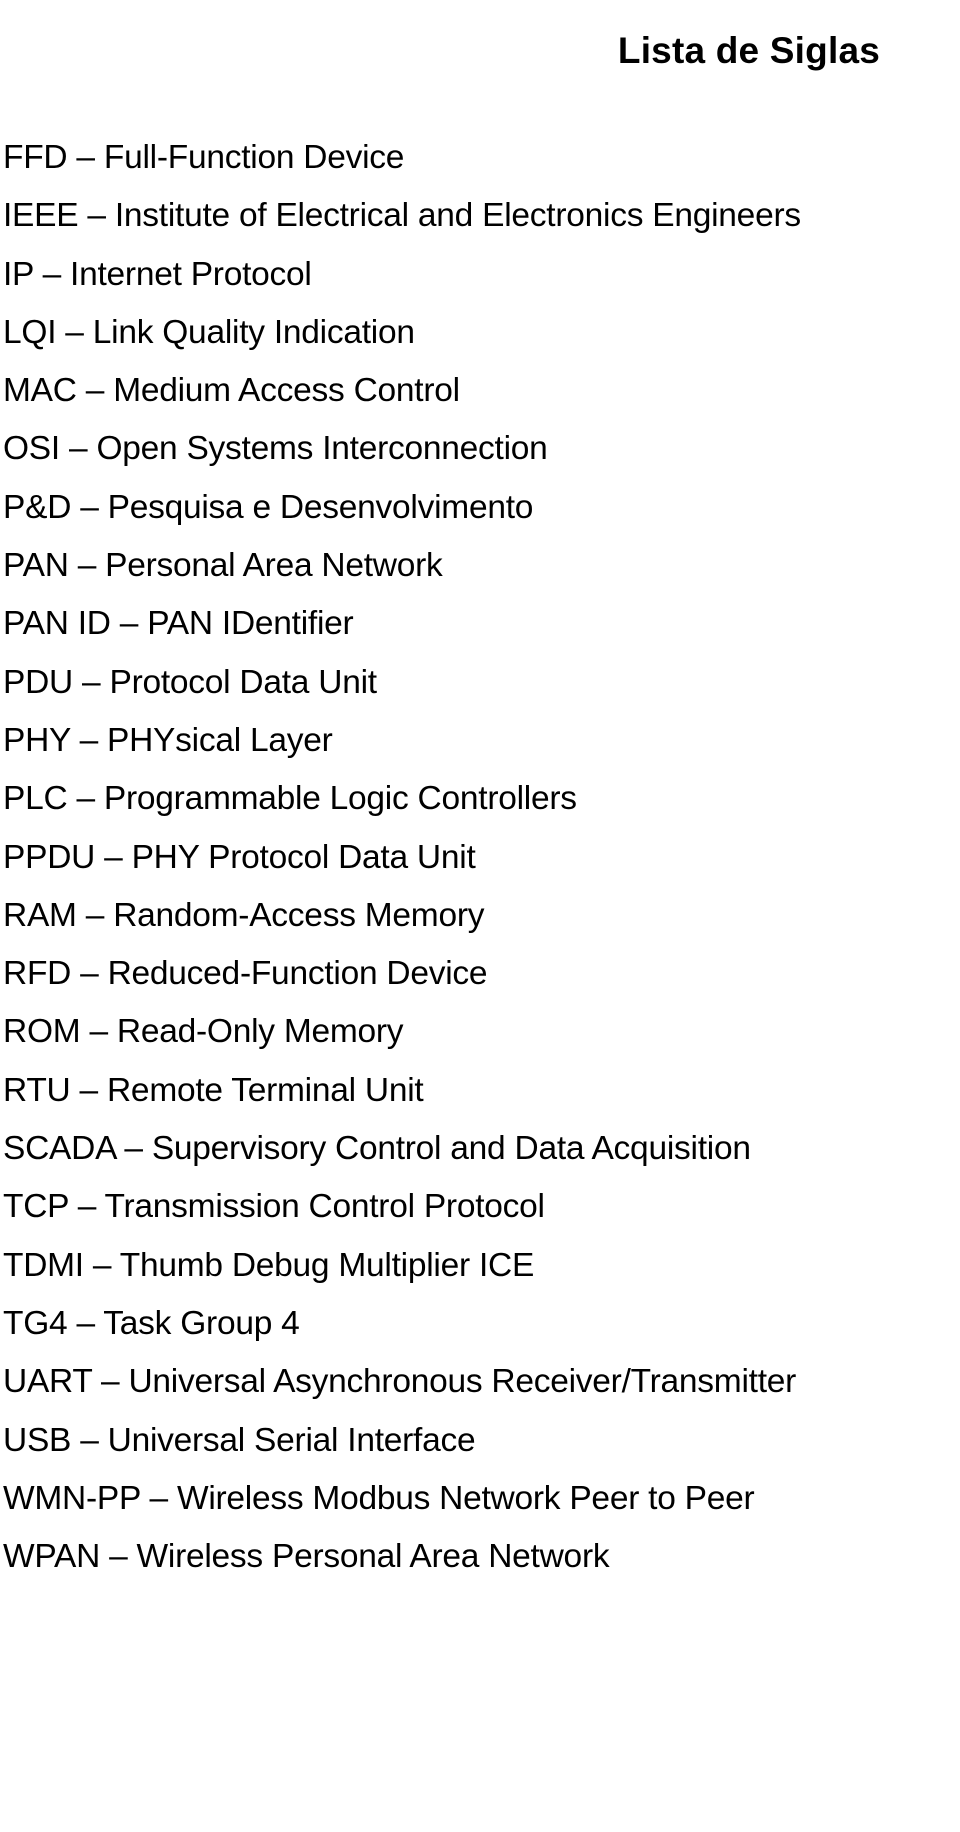 Image resolution: width=960 pixels, height=1832 pixels. I want to click on list-item: PPDU – PHY Protocol Data Unit, so click(481, 858).